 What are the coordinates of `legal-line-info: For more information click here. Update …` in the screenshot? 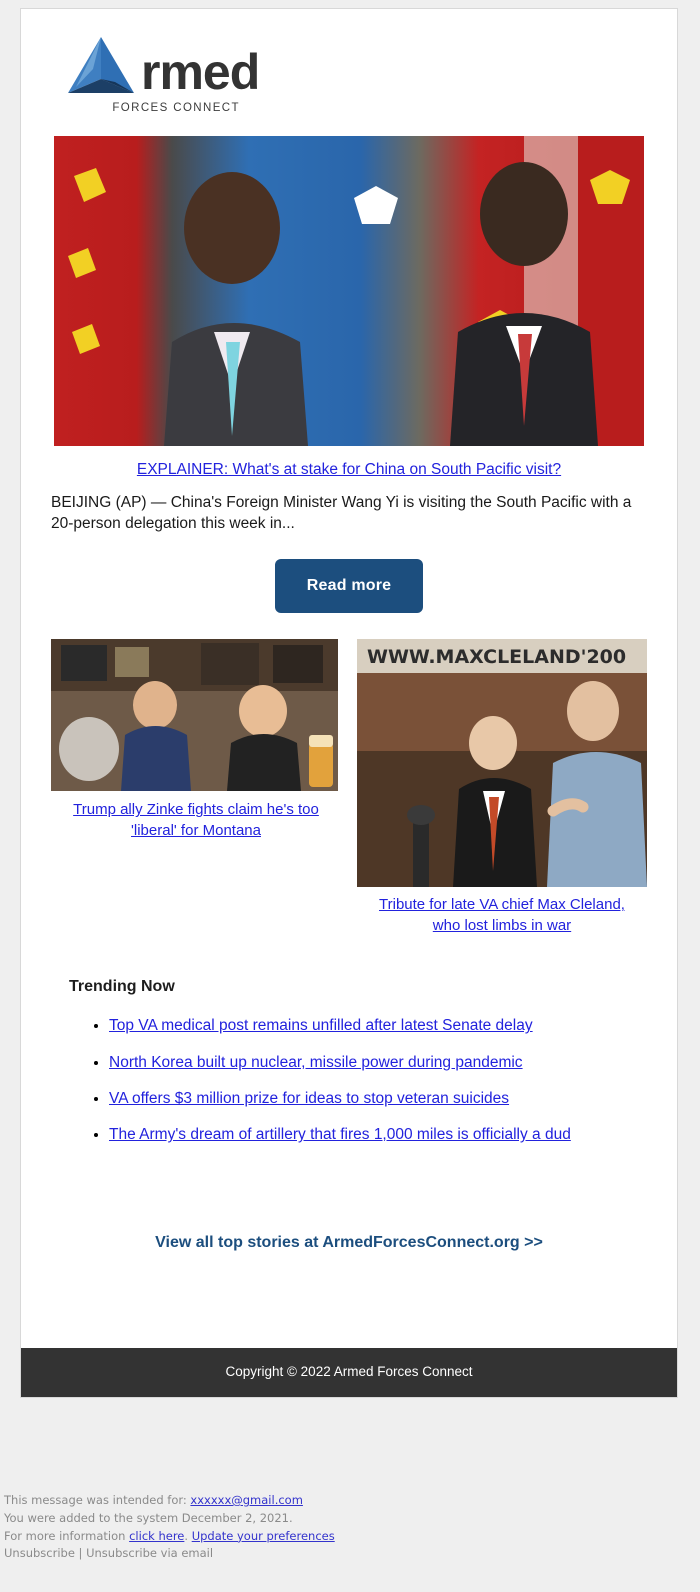 It's located at (169, 1537).